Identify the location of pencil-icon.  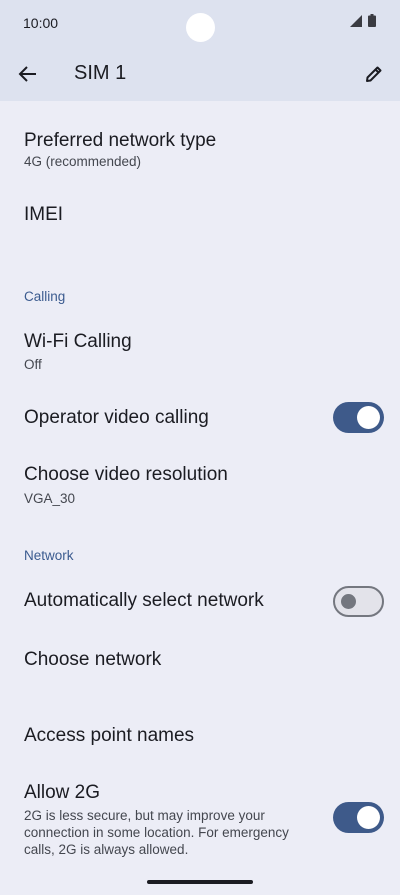
(374, 74).